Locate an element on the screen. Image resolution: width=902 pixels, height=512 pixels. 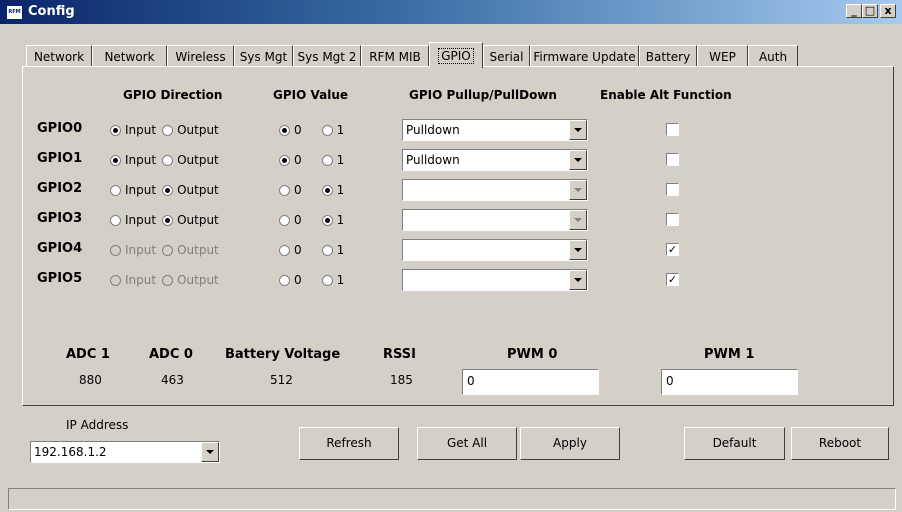
adc1-label: ADC 1 is located at coordinates (88, 354).